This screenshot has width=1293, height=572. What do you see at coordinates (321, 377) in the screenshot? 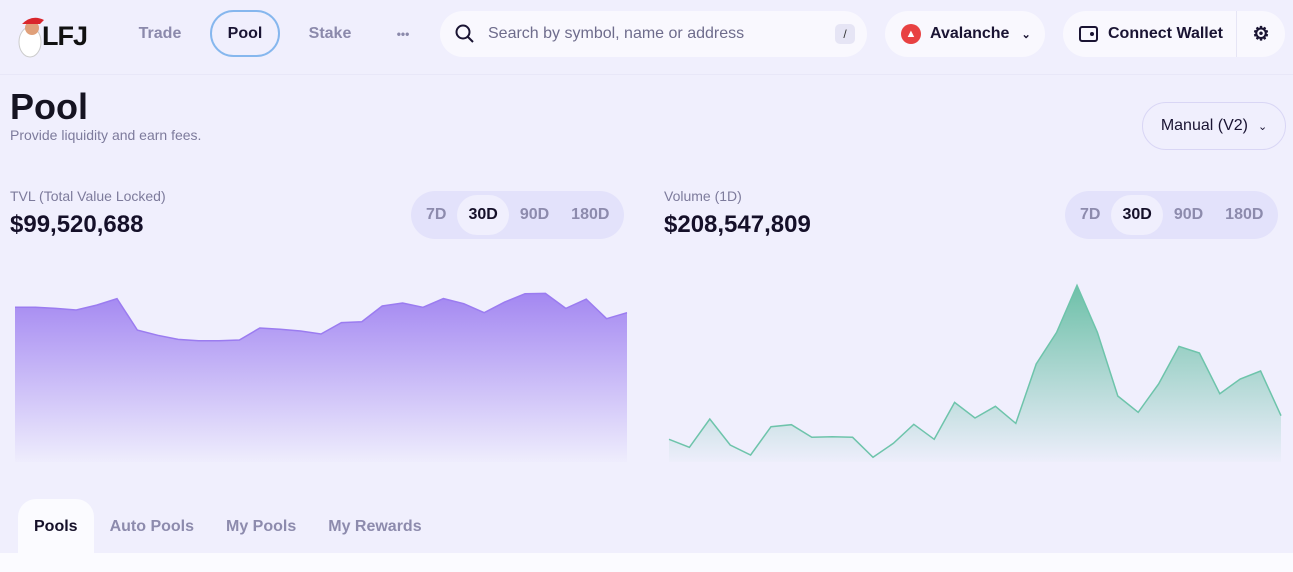
I see `tvl-area` at bounding box center [321, 377].